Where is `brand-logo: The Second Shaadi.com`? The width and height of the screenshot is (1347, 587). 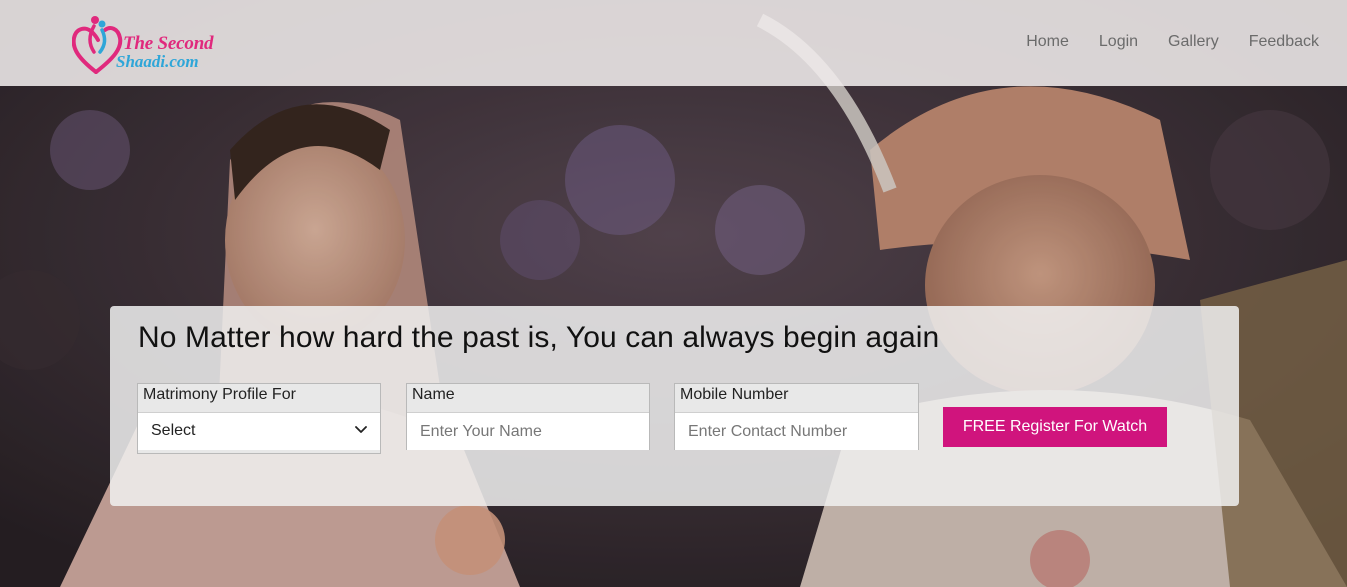
brand-logo: The Second Shaadi.com is located at coordinates (157, 44).